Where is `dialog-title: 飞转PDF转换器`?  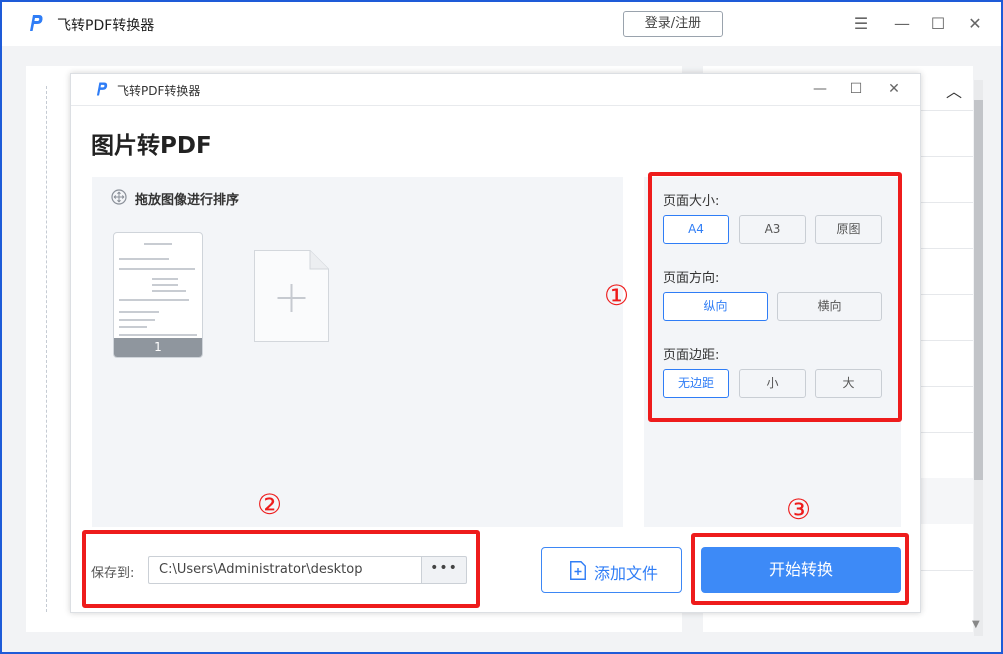 dialog-title: 飞转PDF转换器 is located at coordinates (159, 91).